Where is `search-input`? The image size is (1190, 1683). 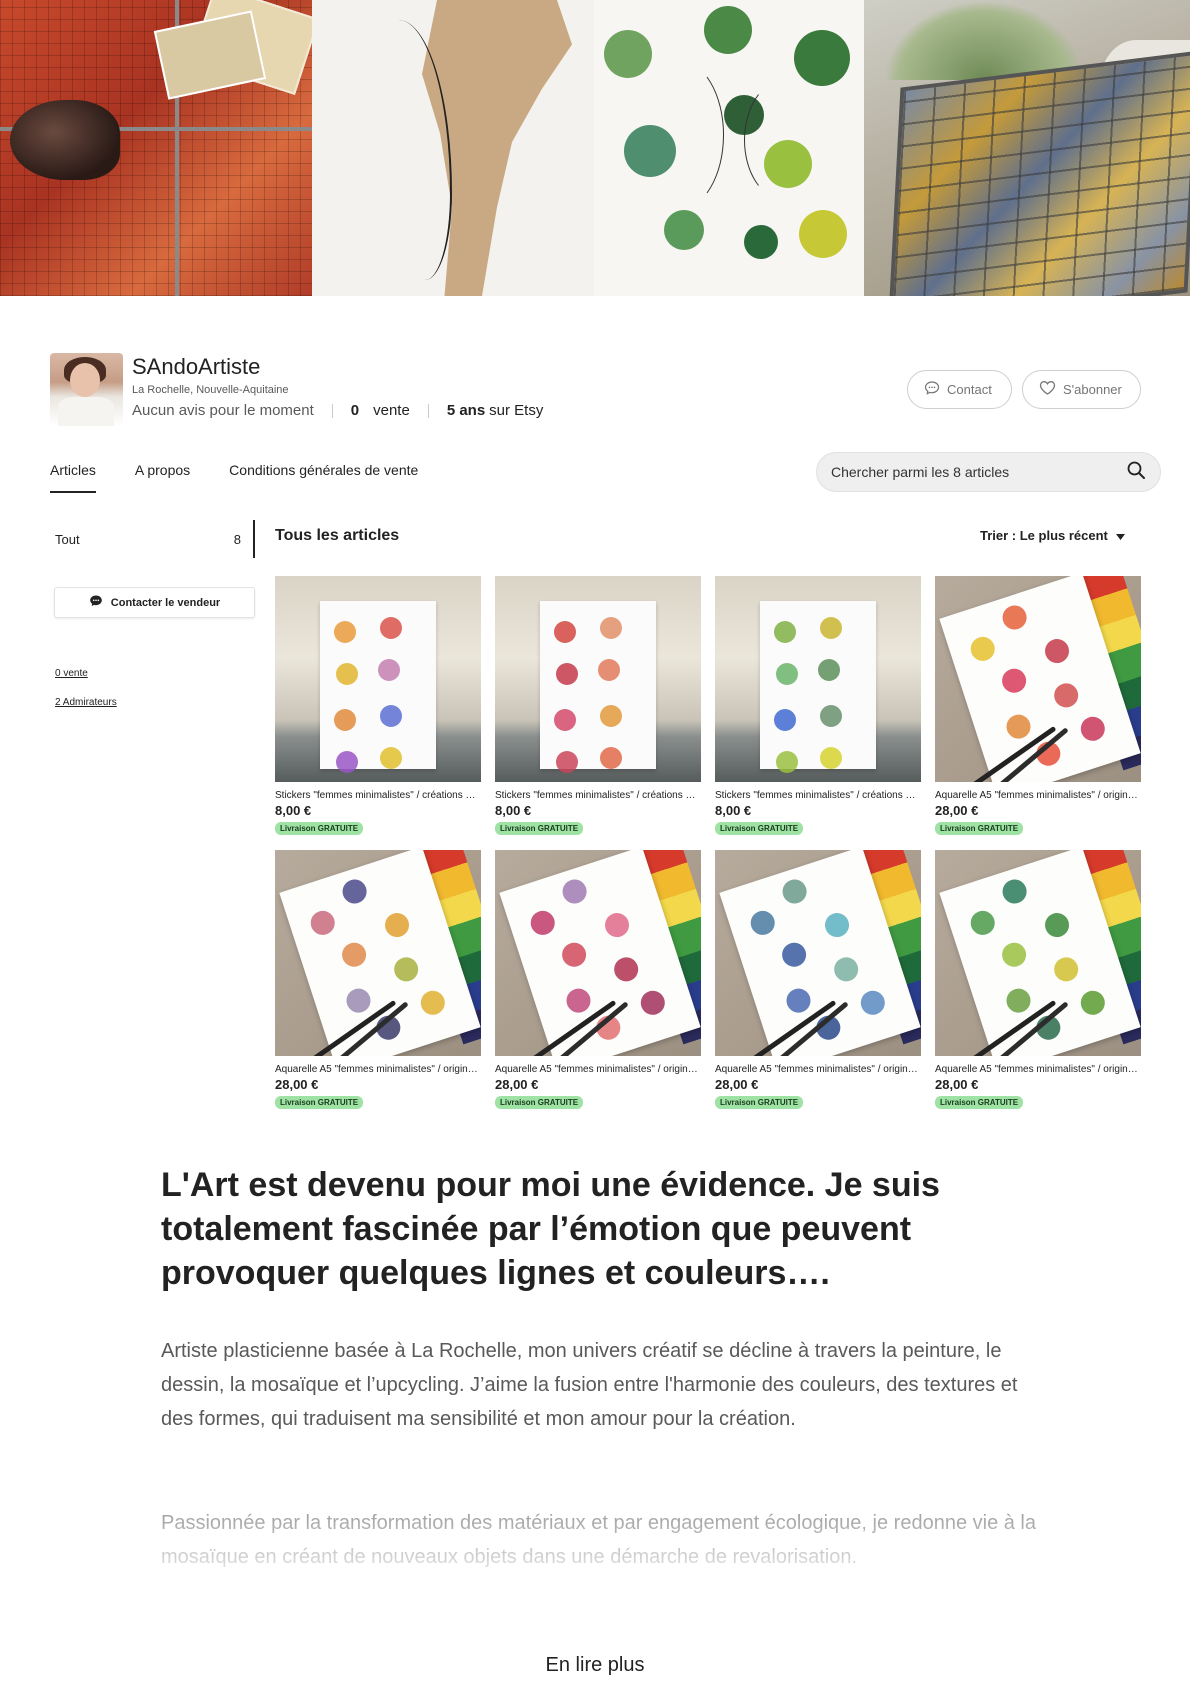 search-input is located at coordinates (978, 472).